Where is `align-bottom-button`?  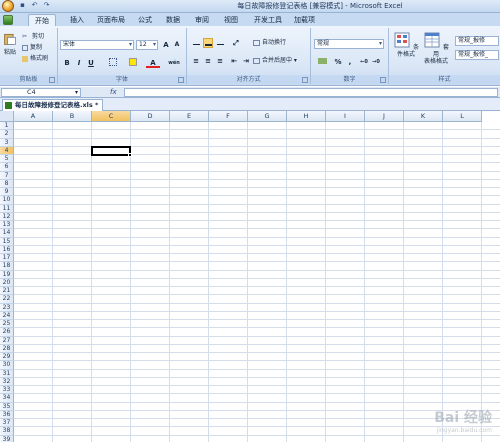
align-bottom-button is located at coordinates (220, 43).